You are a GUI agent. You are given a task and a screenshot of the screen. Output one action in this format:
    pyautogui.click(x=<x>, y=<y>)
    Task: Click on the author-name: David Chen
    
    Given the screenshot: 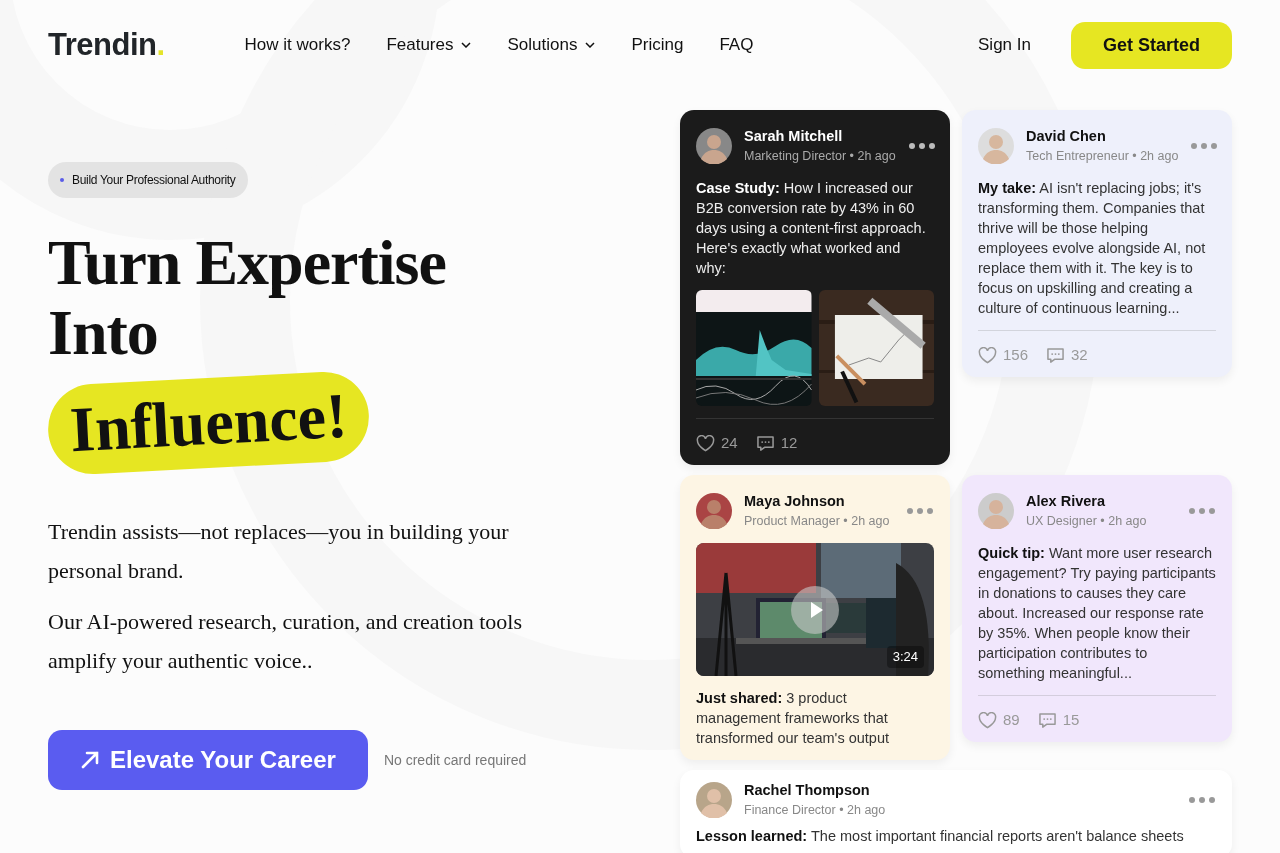 What is the action you would take?
    pyautogui.click(x=1066, y=136)
    